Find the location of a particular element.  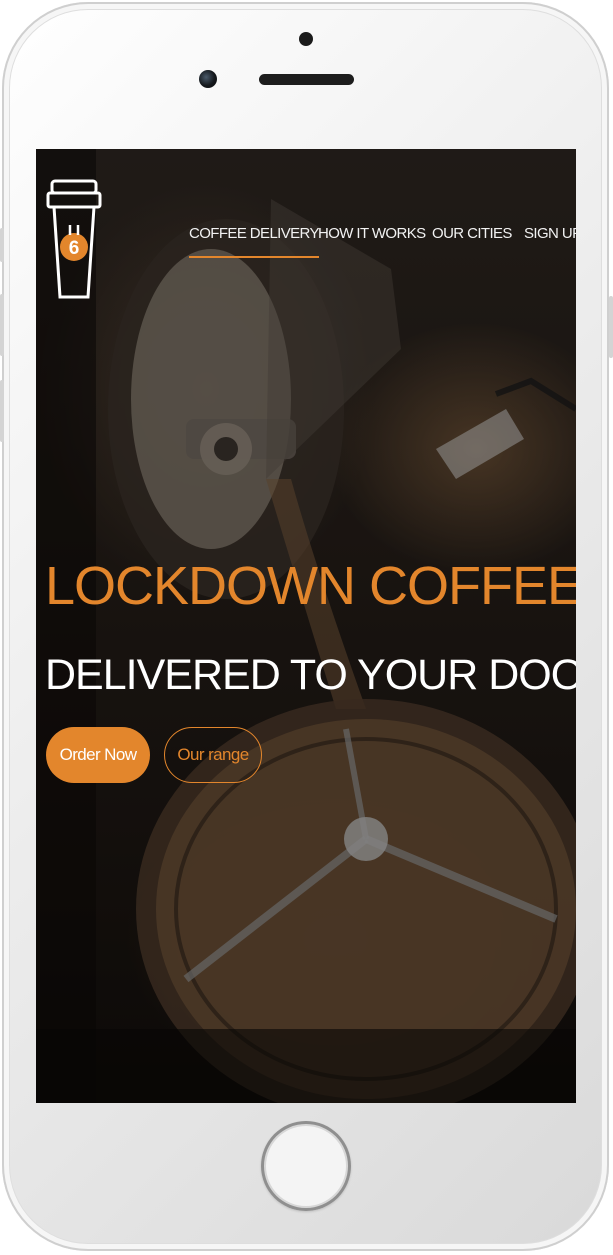

nav-our-cities: OUR CITIES is located at coordinates (472, 233).